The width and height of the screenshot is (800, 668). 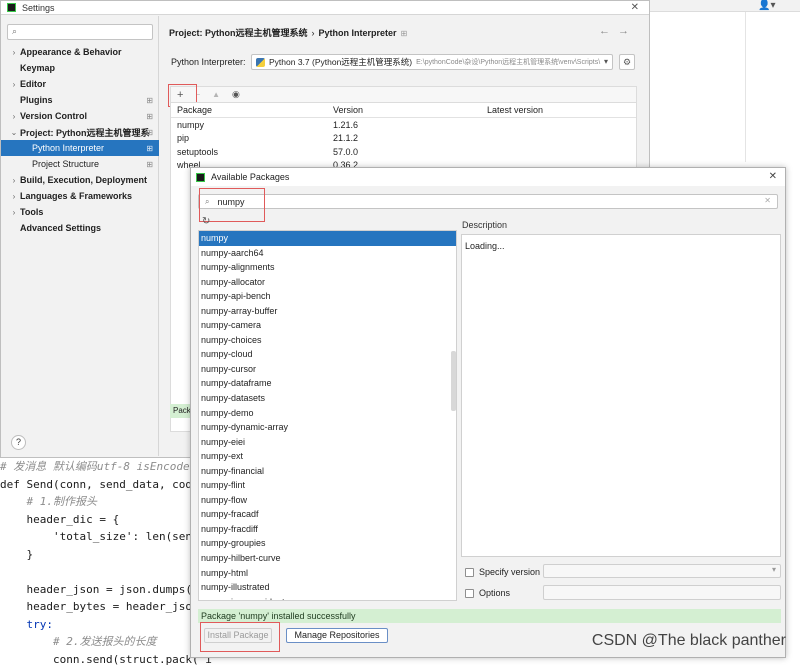 I want to click on list-item: numpy-demo, so click(x=327, y=413).